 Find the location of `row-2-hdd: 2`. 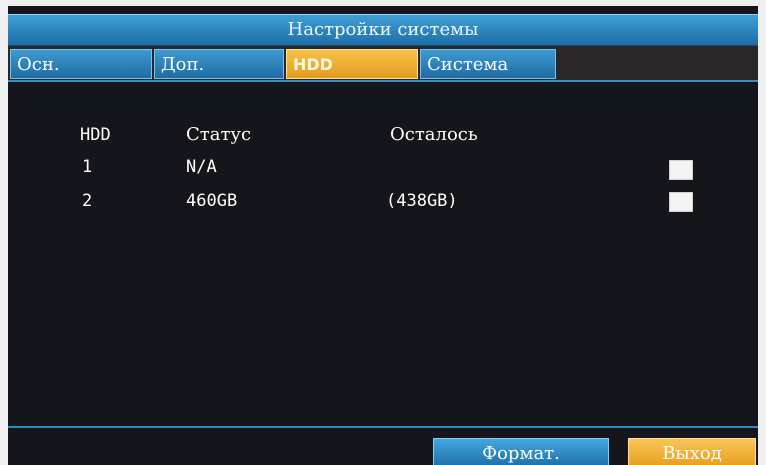

row-2-hdd: 2 is located at coordinates (87, 201).